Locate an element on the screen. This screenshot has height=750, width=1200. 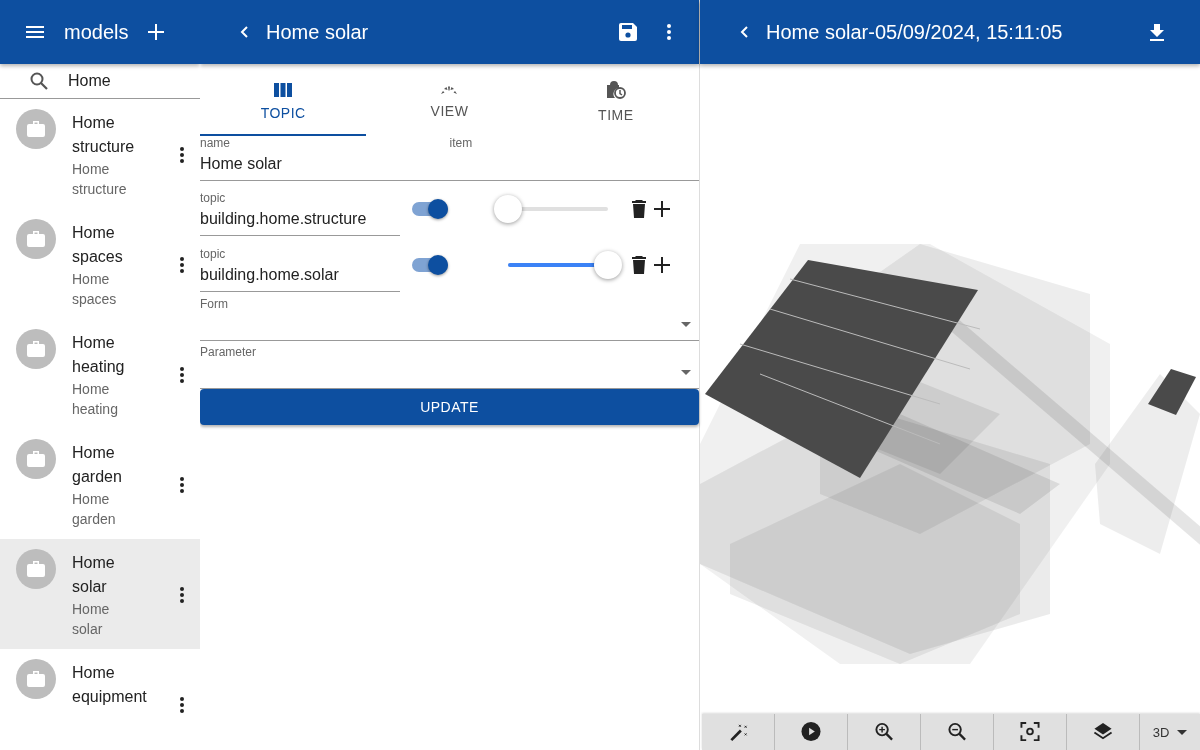
item-title: Home equipment is located at coordinates (109, 685).